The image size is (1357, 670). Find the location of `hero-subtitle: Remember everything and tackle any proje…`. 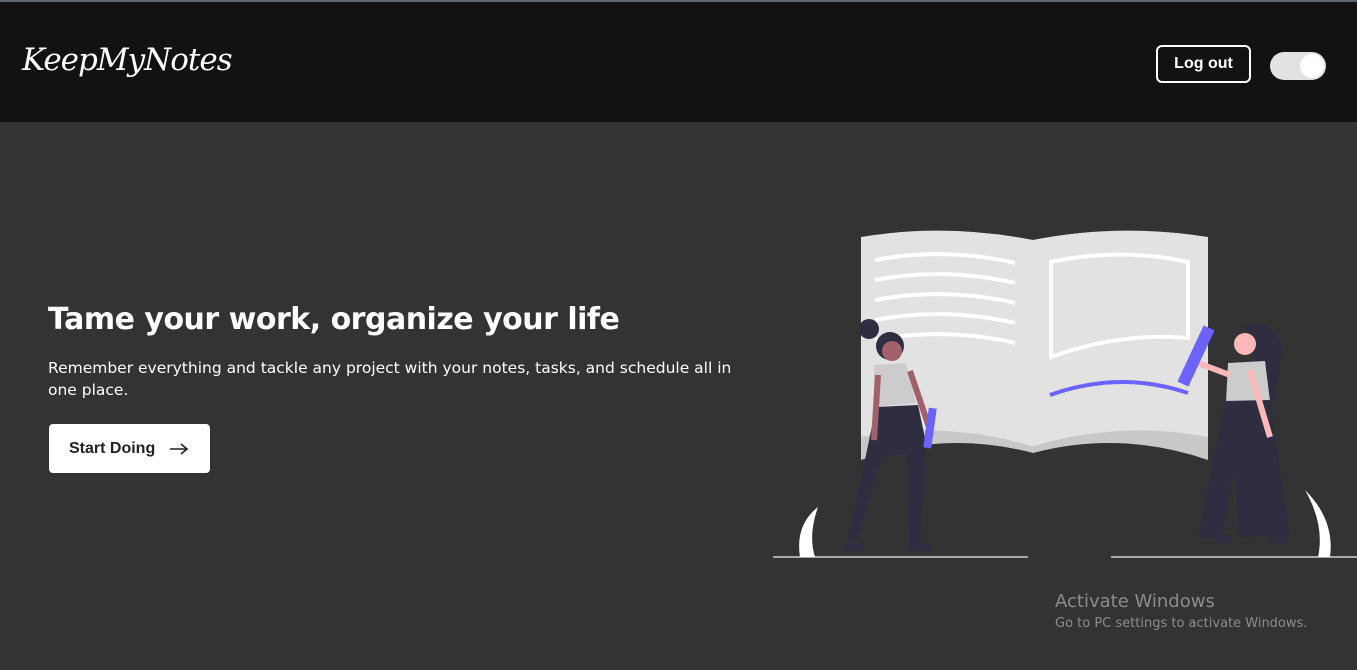

hero-subtitle: Remember everything and tackle any proje… is located at coordinates (390, 379).